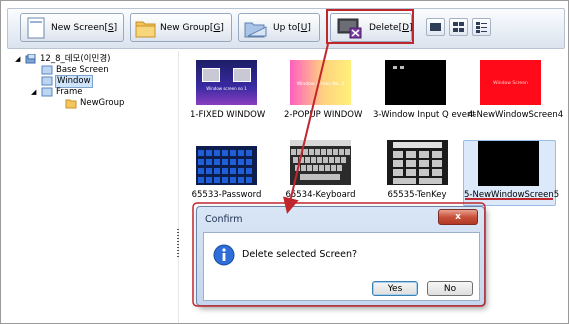  I want to click on close-button: x, so click(458, 217).